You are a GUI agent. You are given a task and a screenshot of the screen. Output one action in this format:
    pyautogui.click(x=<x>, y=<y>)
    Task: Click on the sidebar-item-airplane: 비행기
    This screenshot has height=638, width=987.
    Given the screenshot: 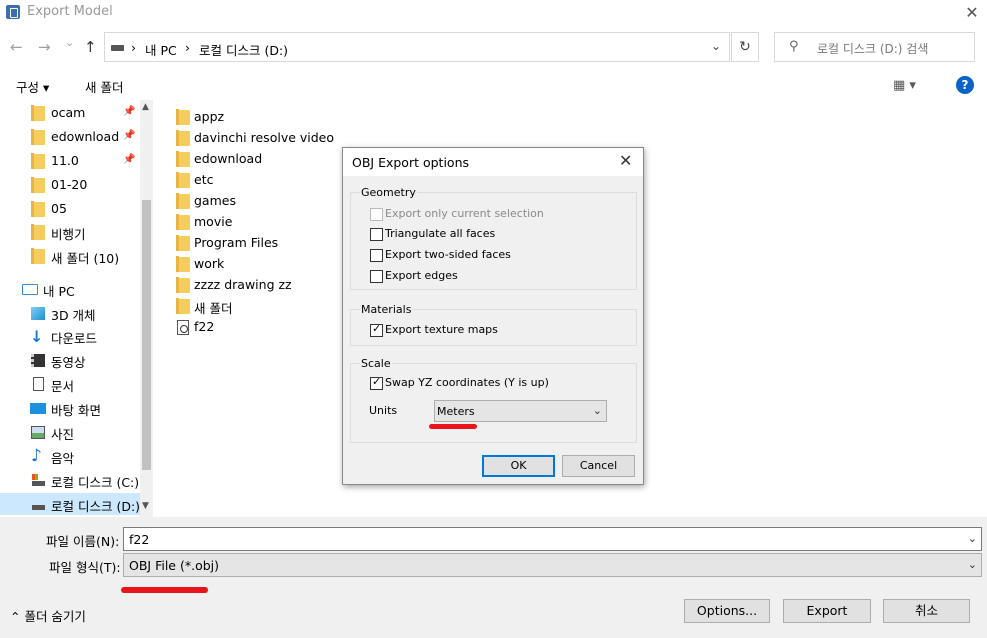 What is the action you would take?
    pyautogui.click(x=70, y=232)
    